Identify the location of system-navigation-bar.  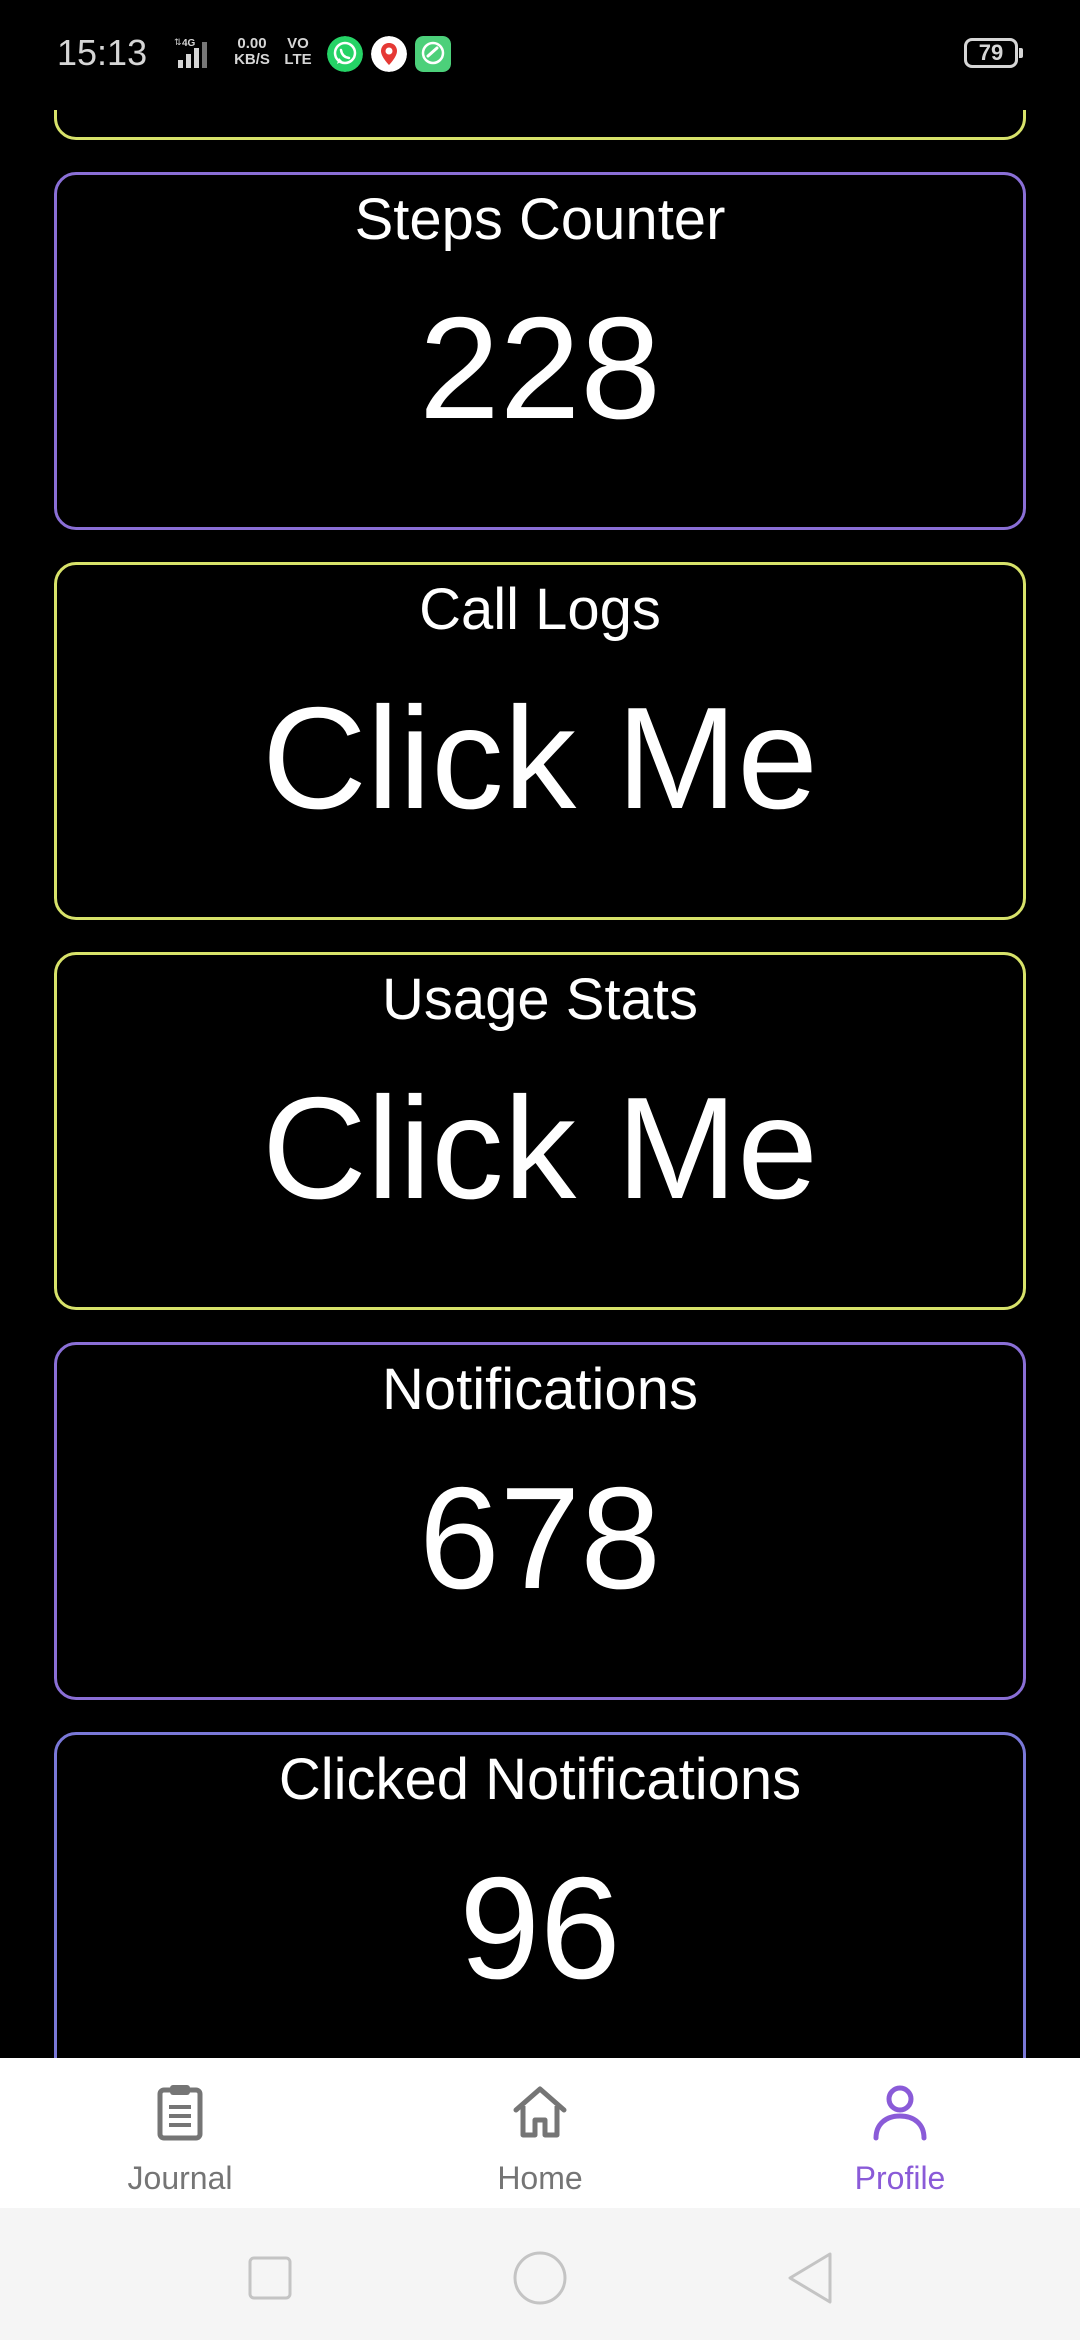
(540, 2274).